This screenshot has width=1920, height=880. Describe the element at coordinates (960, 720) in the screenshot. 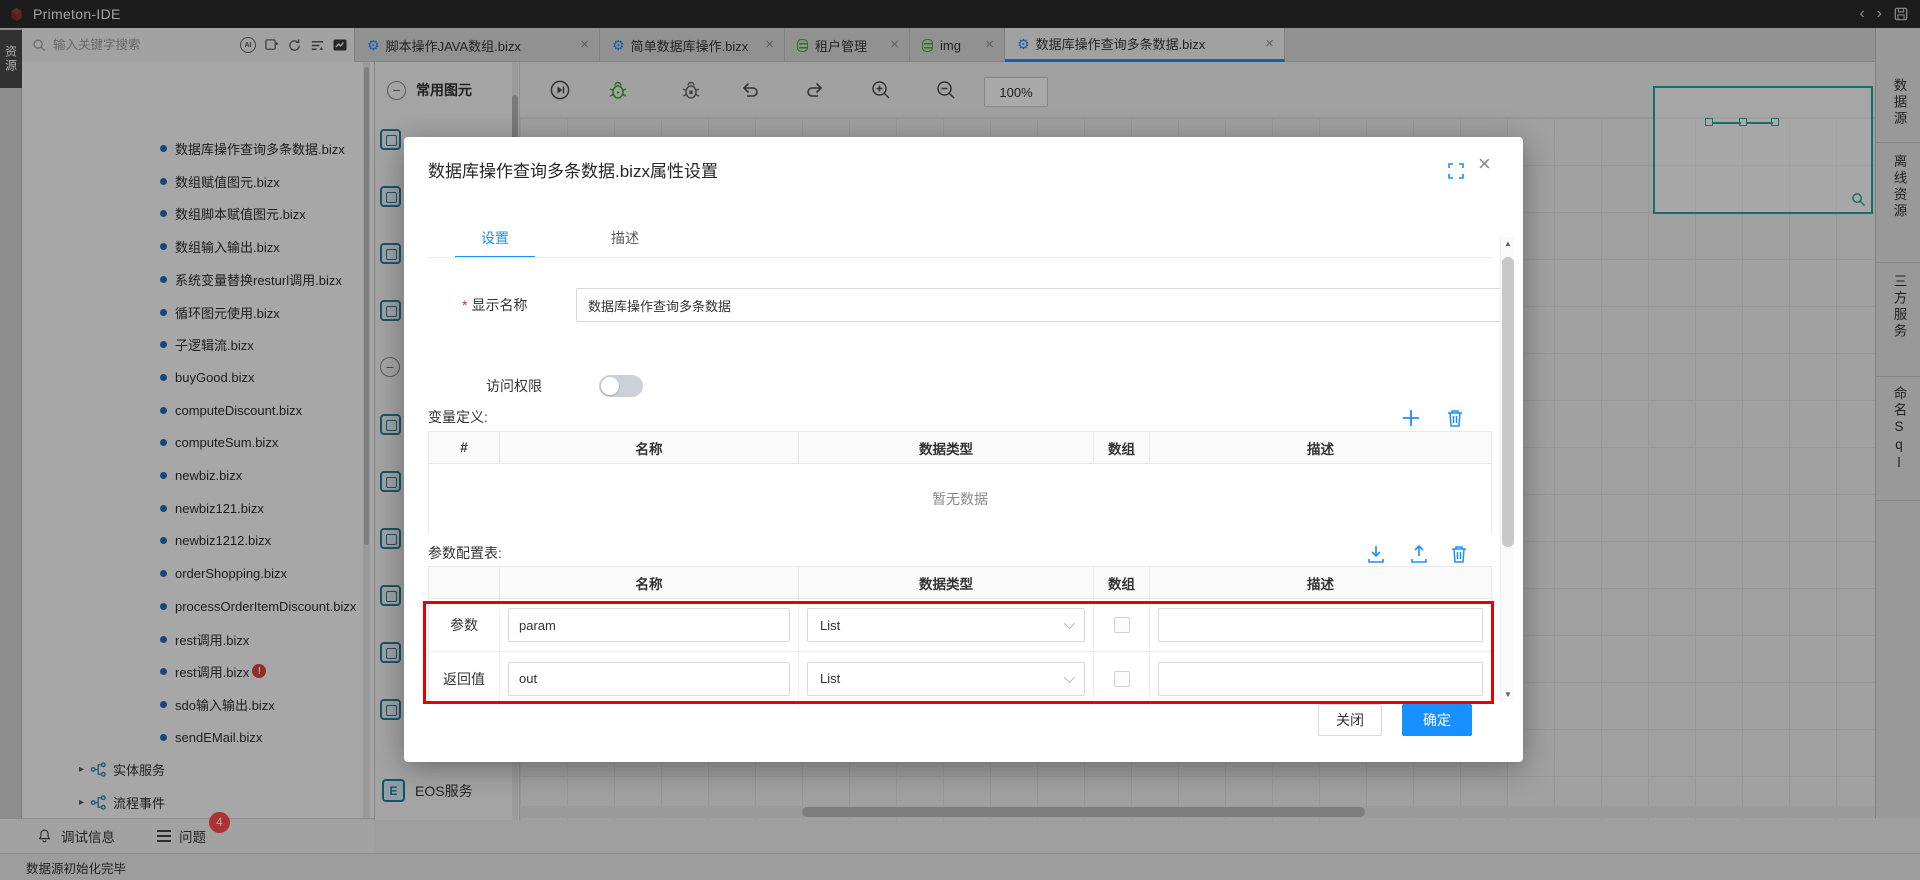

I see `dialog-footer: 关闭 确定` at that location.